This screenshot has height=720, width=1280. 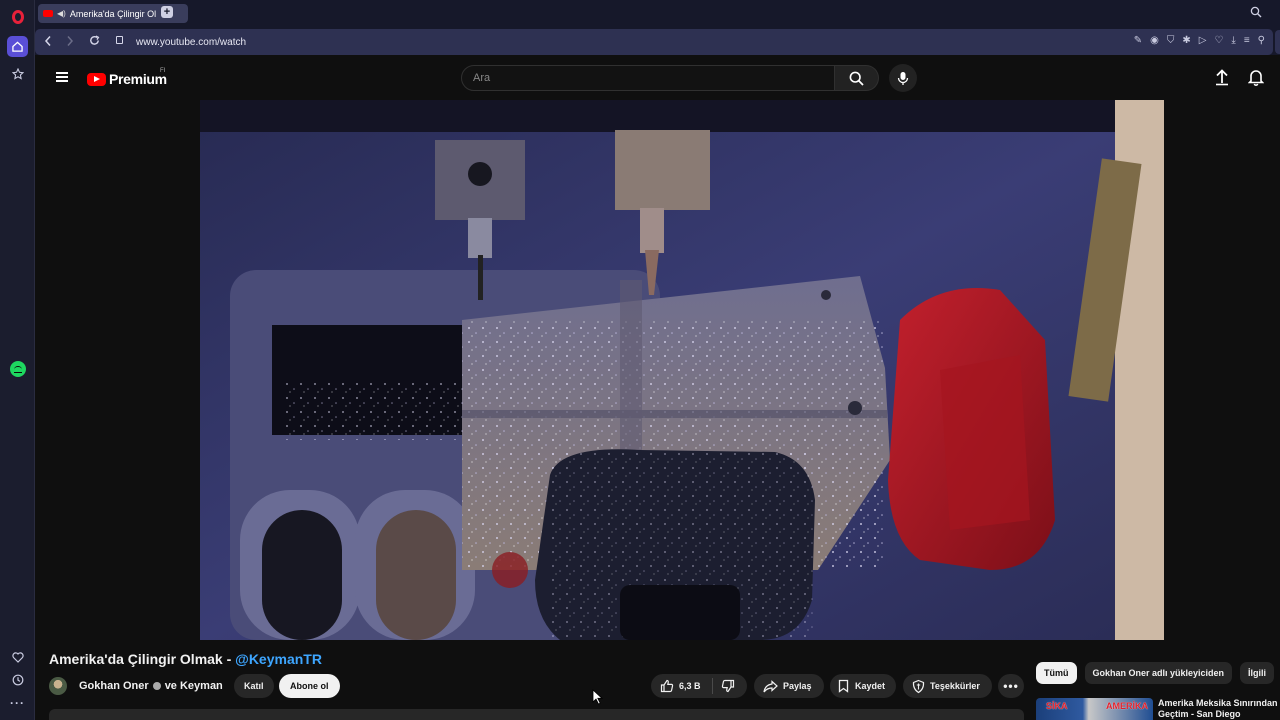 What do you see at coordinates (254, 686) in the screenshot?
I see `join-button: Katıl` at bounding box center [254, 686].